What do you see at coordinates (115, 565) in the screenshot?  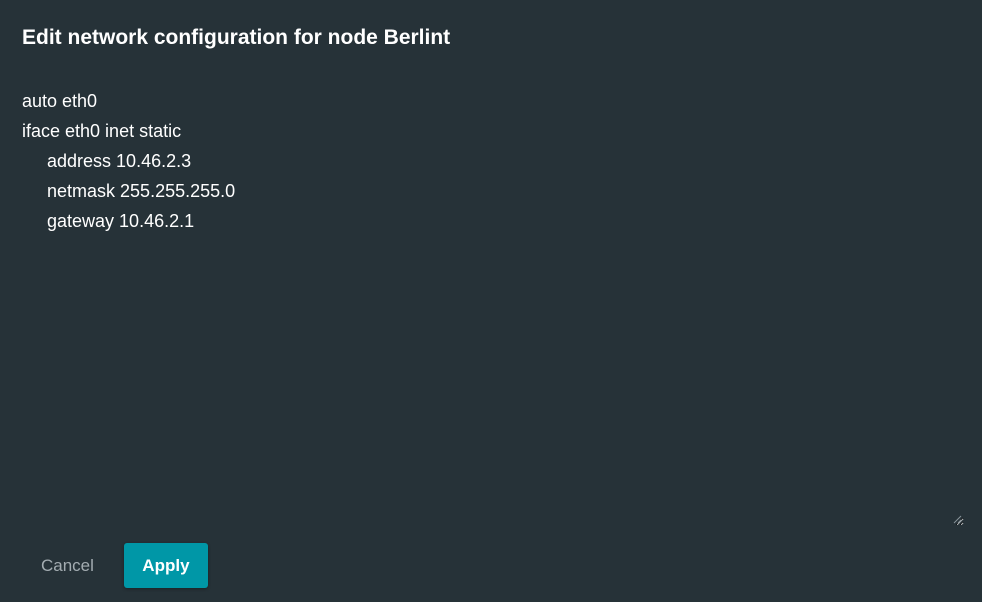 I see `dialog-actions: Cancel Apply` at bounding box center [115, 565].